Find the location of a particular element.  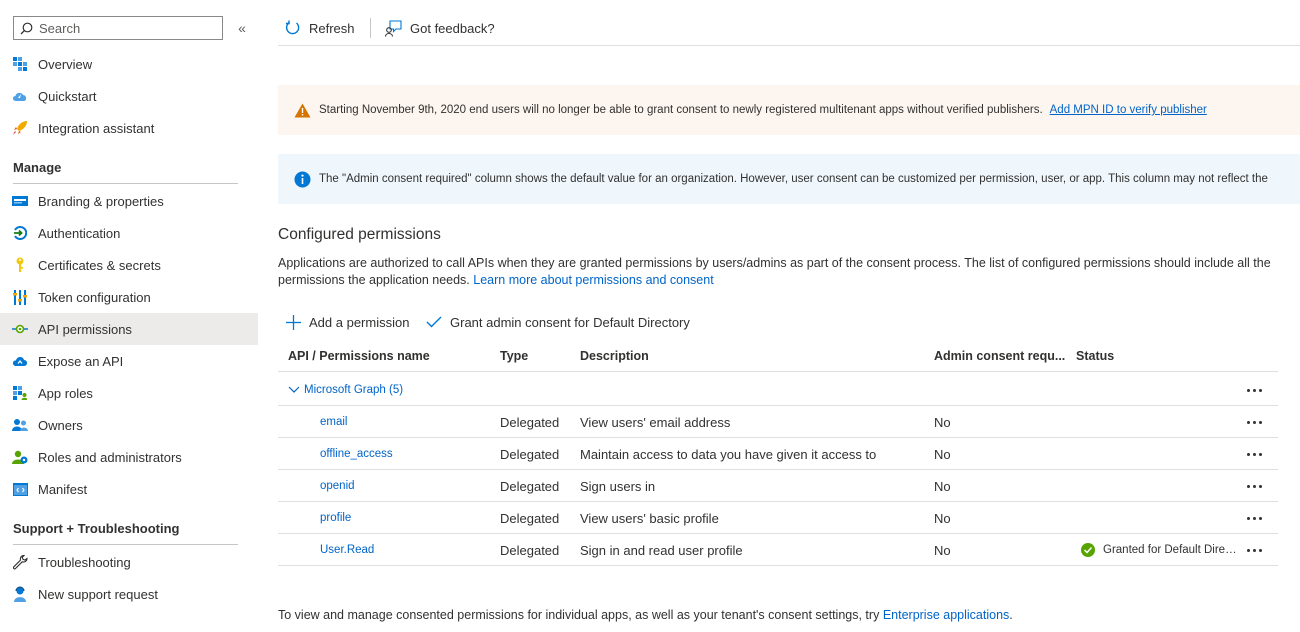

sidebar-item-label: Troubleshooting is located at coordinates (84, 562).